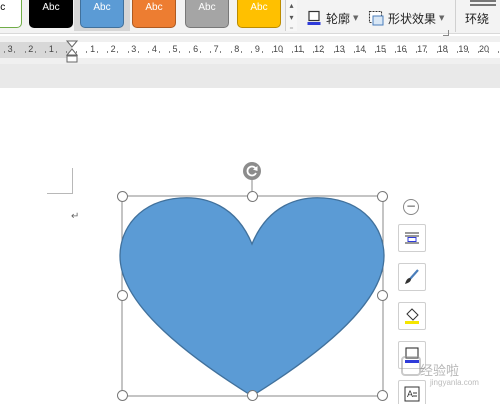  I want to click on collapse-toolbar-button: −, so click(411, 207).